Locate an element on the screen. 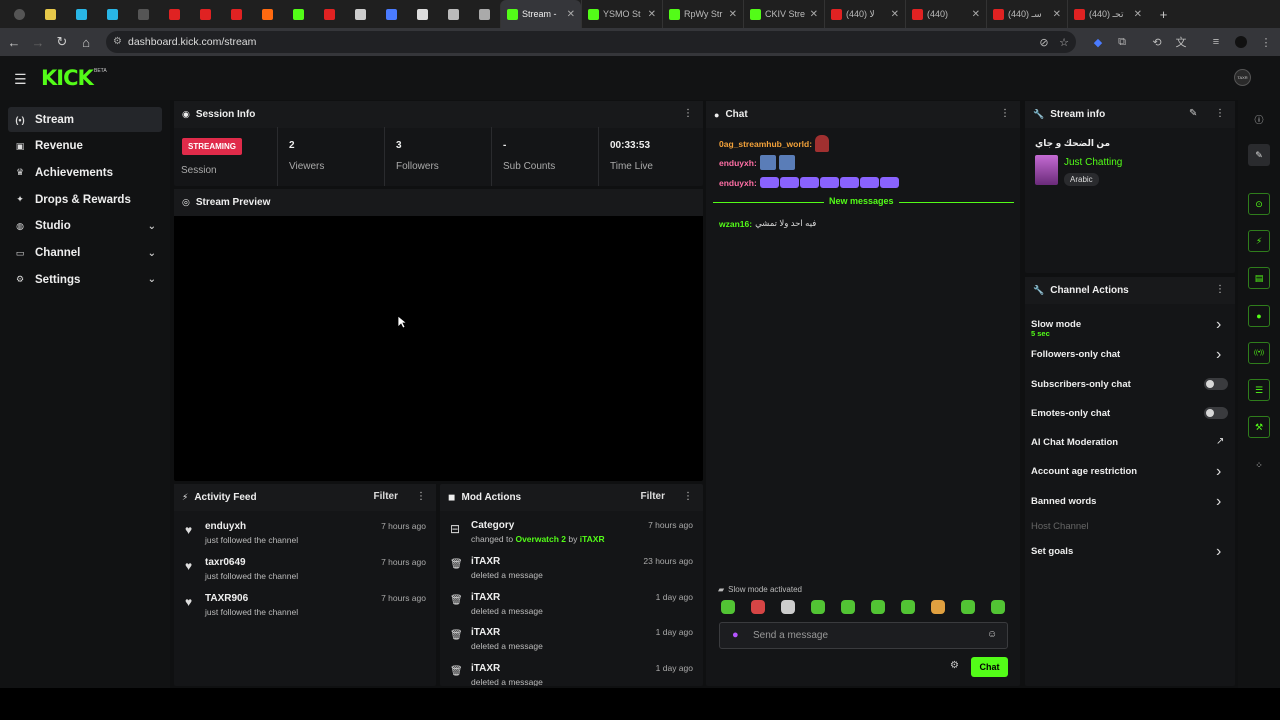  translate-icon: 文 is located at coordinates (1181, 42).